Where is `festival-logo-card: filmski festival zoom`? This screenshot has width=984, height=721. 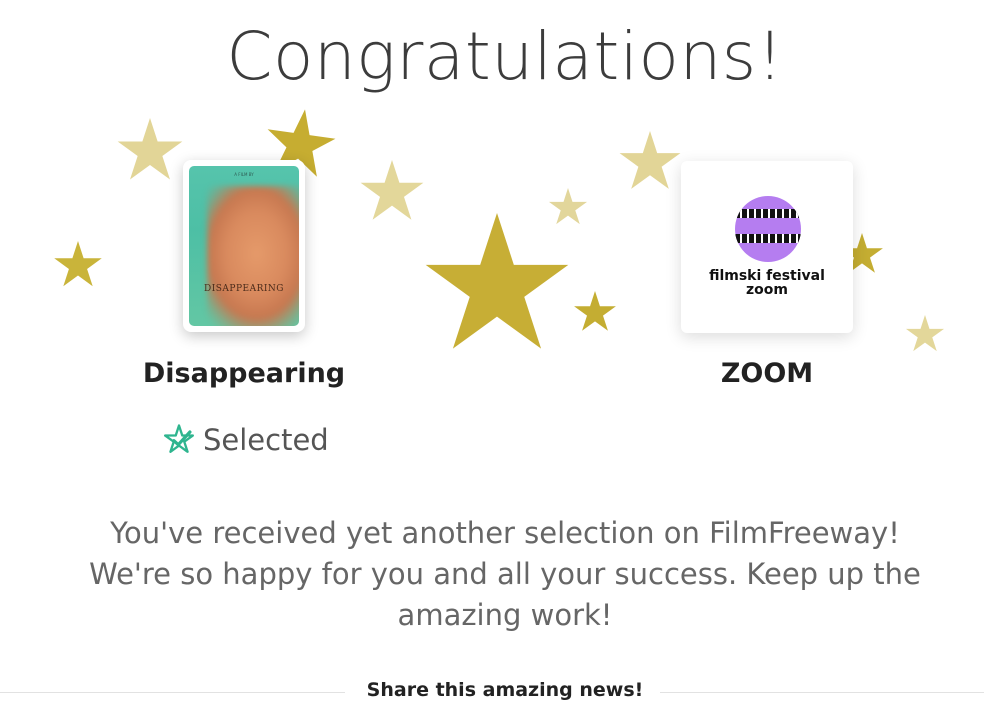 festival-logo-card: filmski festival zoom is located at coordinates (767, 247).